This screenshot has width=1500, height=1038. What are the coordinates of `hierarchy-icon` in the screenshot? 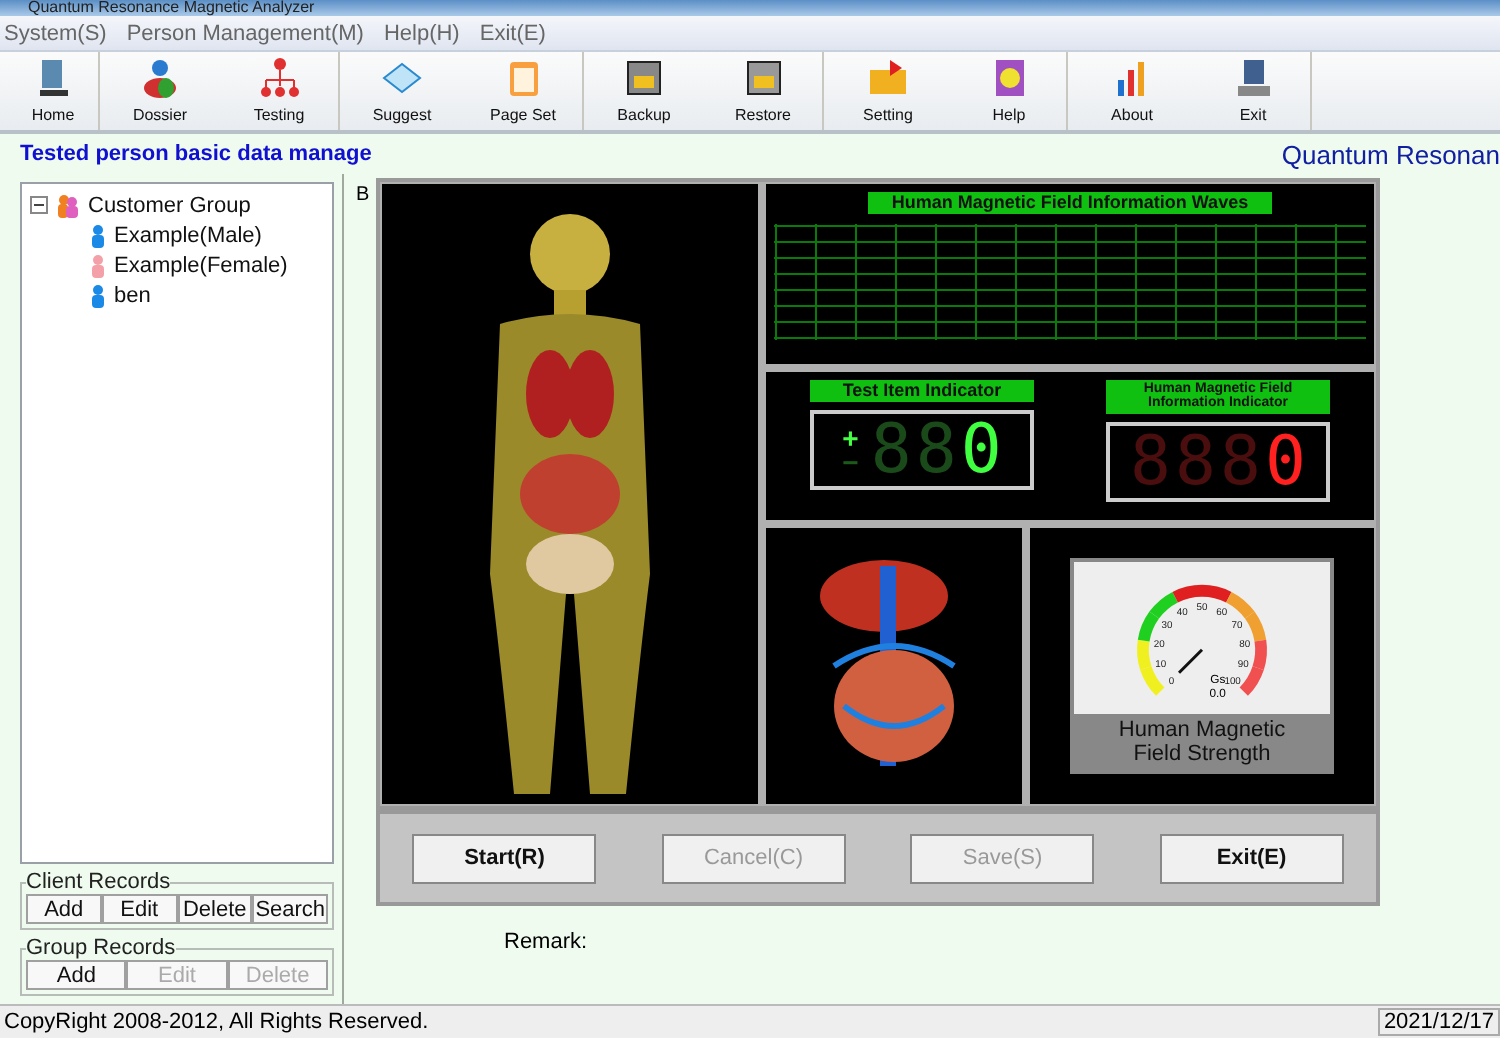 It's located at (279, 78).